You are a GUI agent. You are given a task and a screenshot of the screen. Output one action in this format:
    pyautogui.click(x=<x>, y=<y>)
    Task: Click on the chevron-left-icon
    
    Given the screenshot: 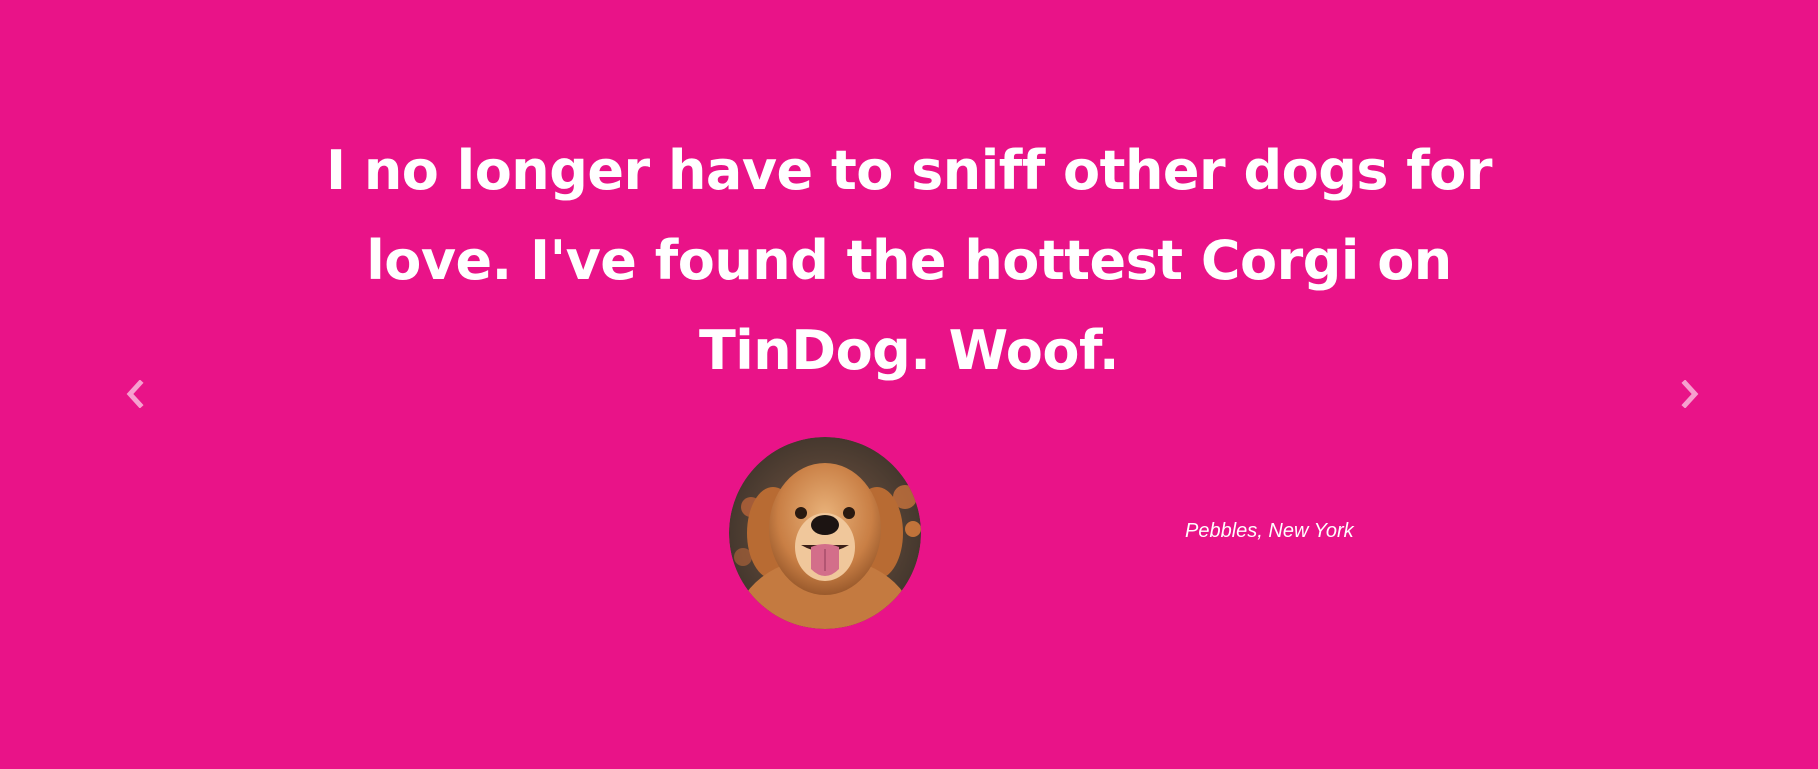 What is the action you would take?
    pyautogui.click(x=135, y=394)
    